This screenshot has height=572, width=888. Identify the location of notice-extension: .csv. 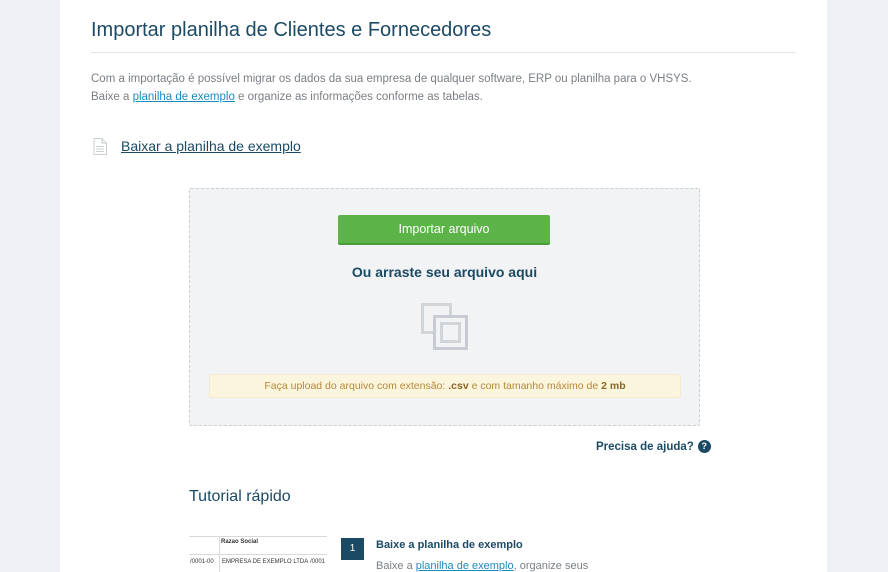
(458, 386).